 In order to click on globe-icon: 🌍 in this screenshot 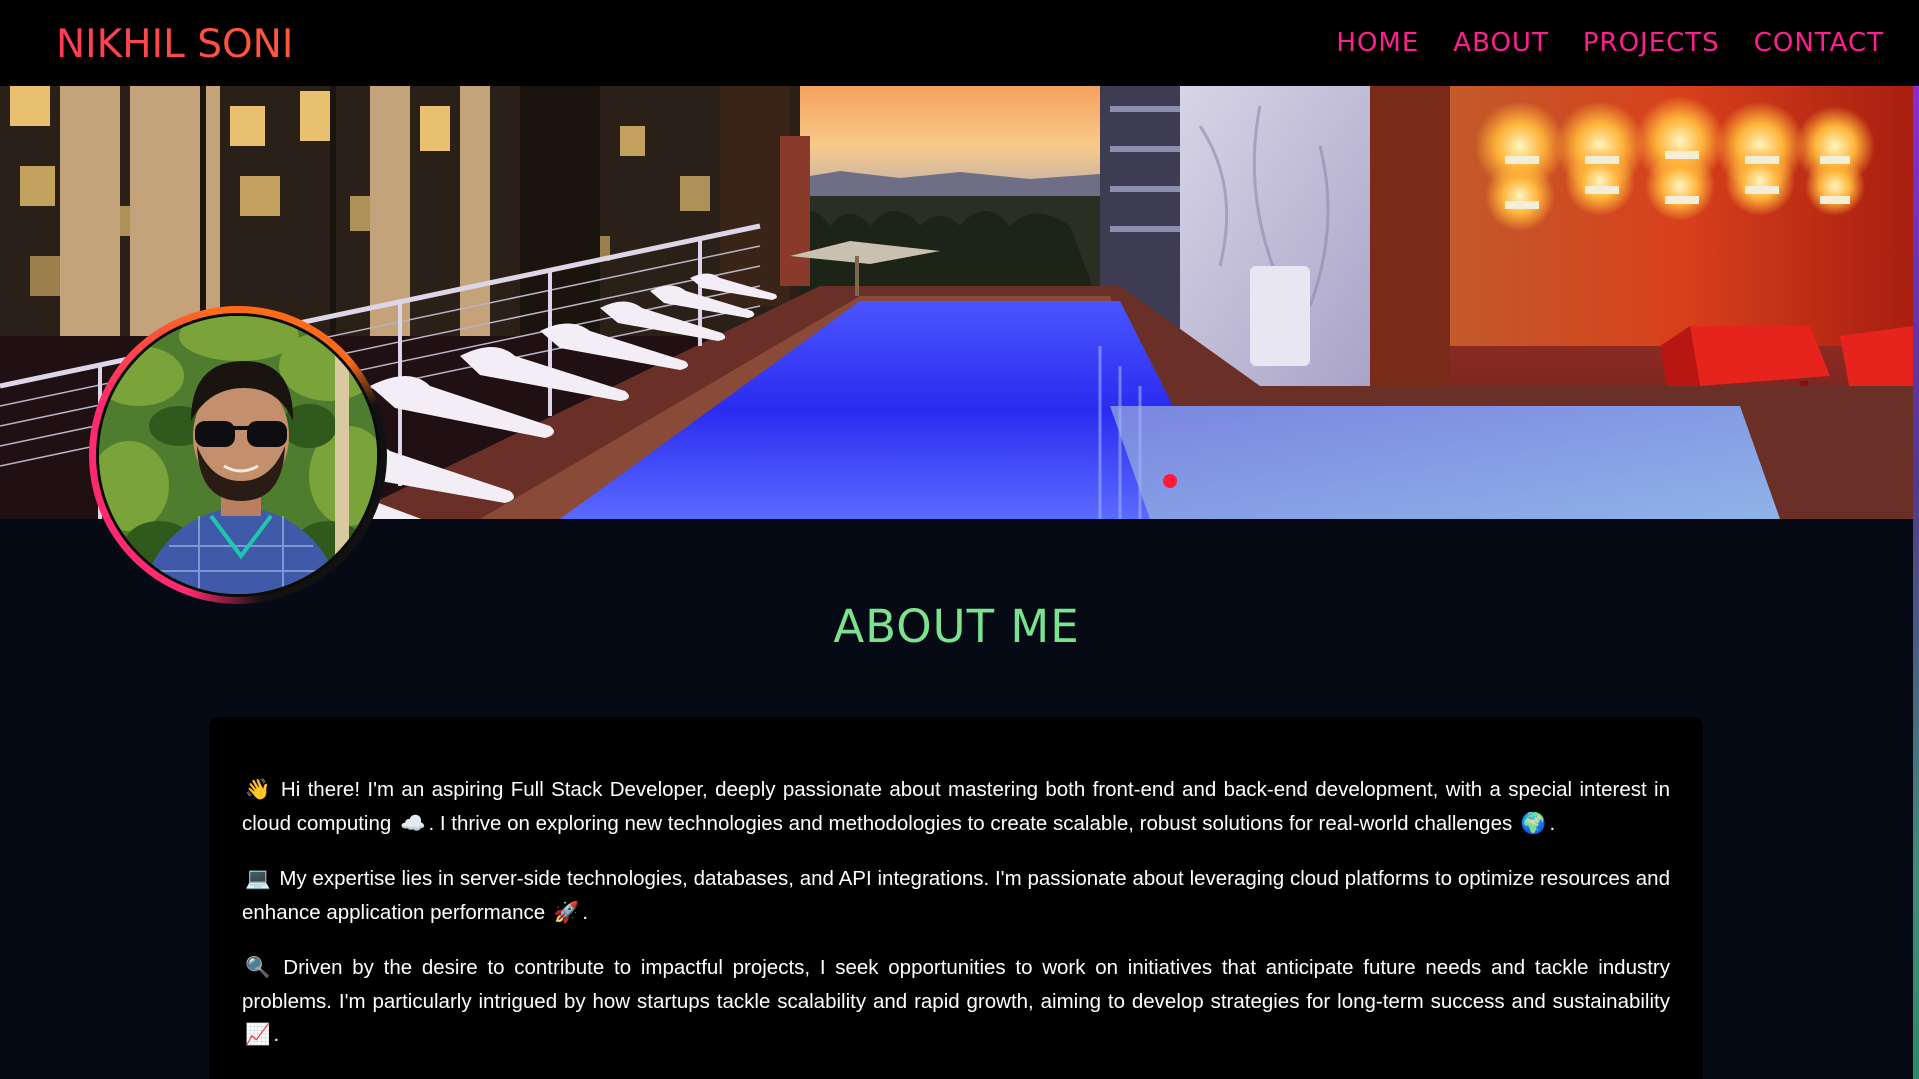, I will do `click(1533, 823)`.